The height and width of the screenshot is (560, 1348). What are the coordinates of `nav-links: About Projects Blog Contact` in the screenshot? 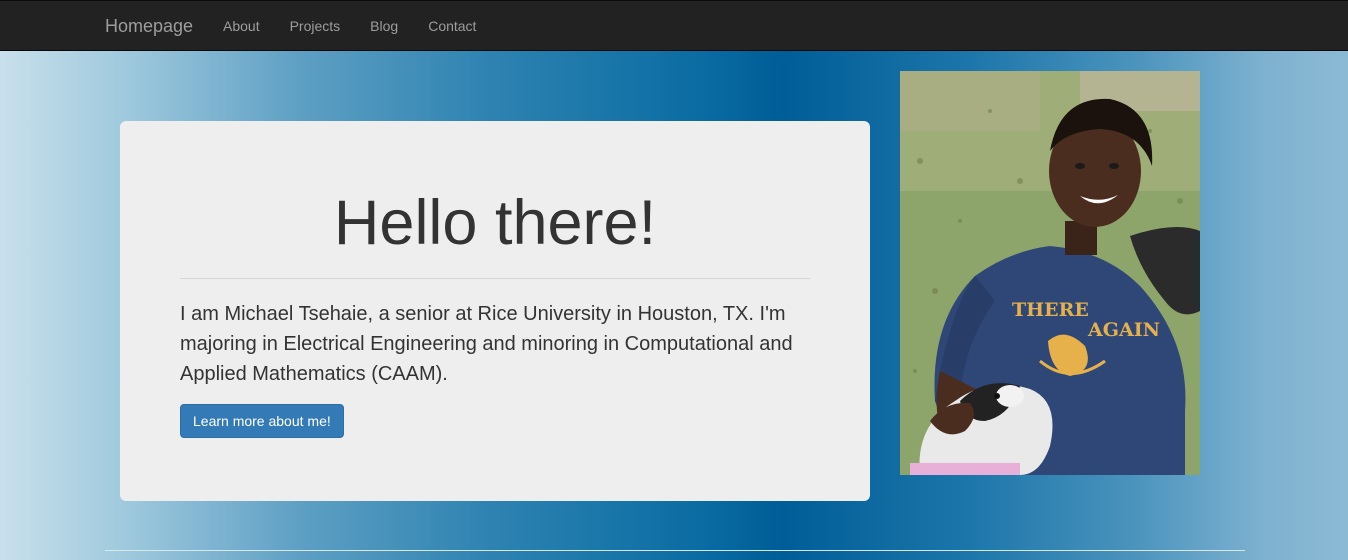 It's located at (349, 26).